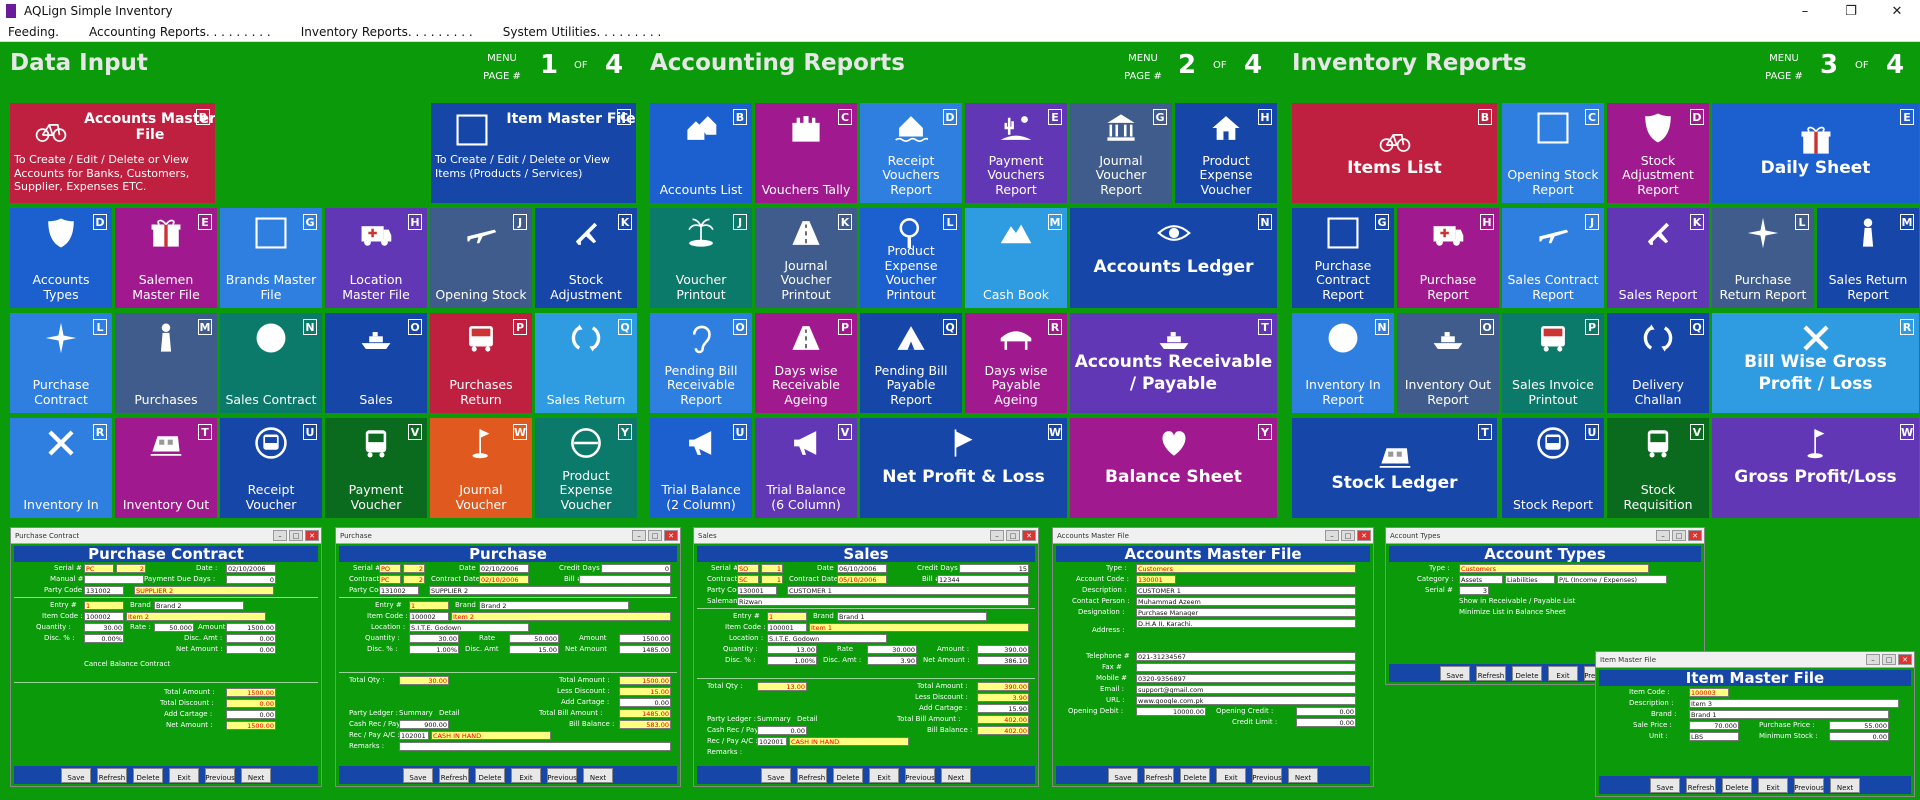 This screenshot has width=1920, height=800. Describe the element at coordinates (1481, 579) in the screenshot. I see `input-field: Assets` at that location.